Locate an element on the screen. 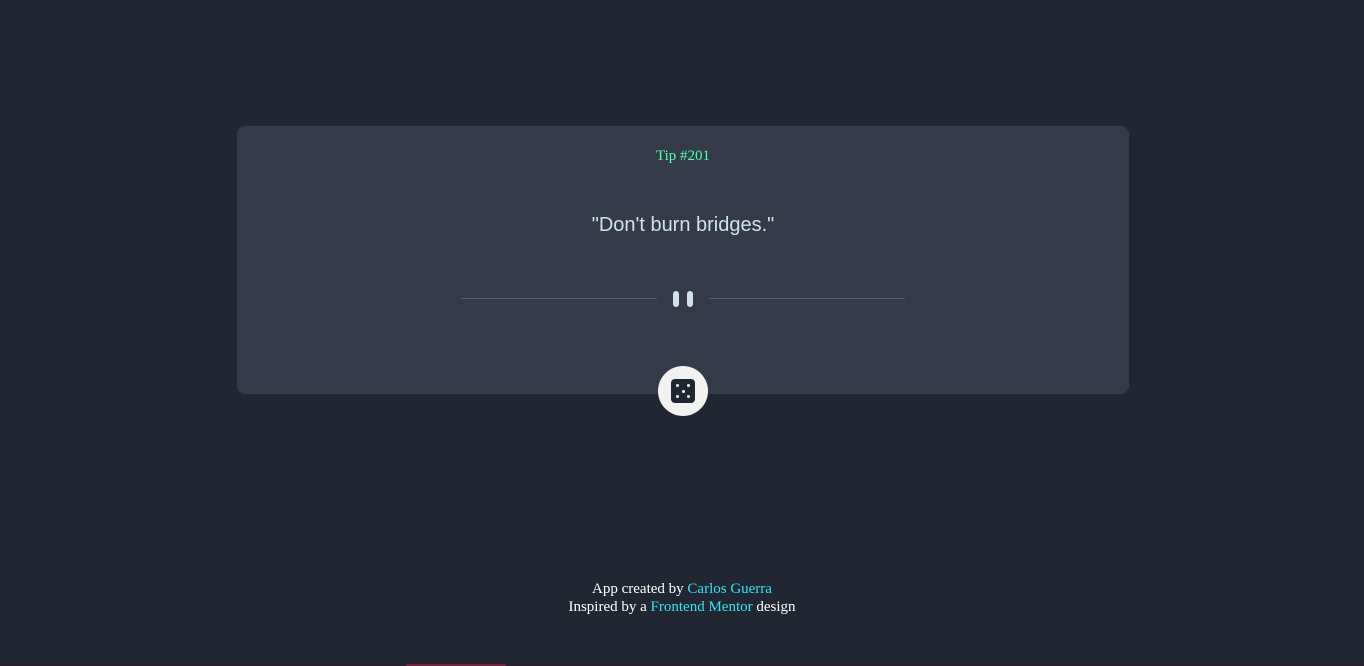 This screenshot has height=666, width=1364. advice-quote: "Don't burn bridges." is located at coordinates (683, 225).